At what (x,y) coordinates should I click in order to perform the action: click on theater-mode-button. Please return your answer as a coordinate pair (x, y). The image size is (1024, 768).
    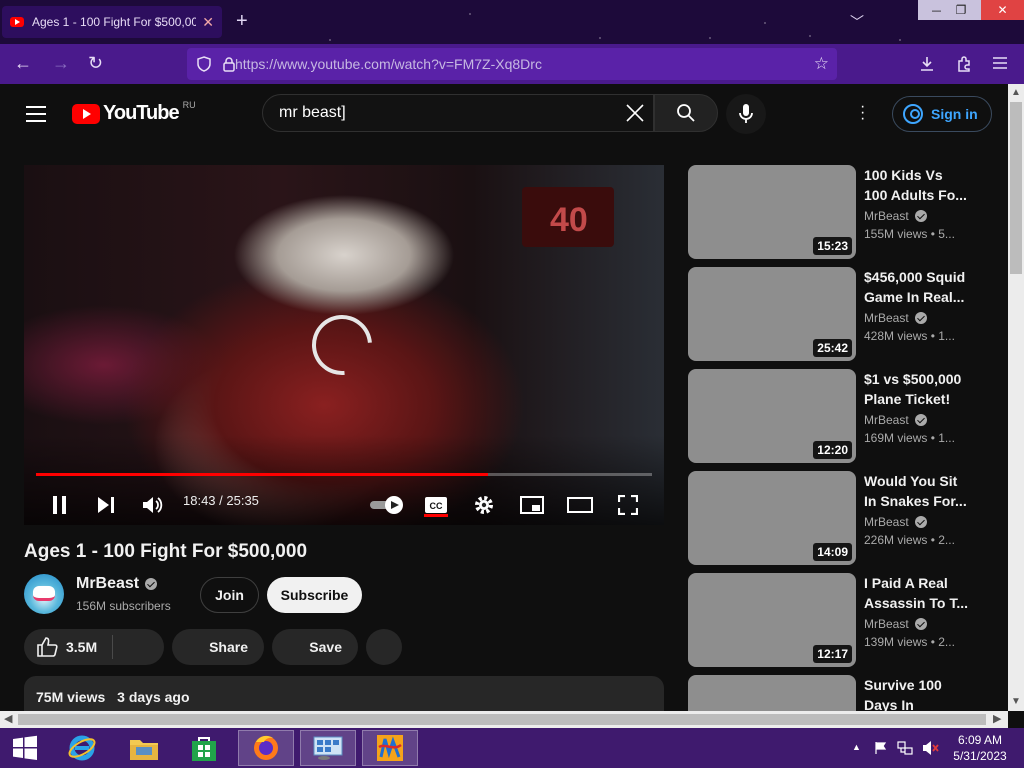
    Looking at the image, I should click on (580, 505).